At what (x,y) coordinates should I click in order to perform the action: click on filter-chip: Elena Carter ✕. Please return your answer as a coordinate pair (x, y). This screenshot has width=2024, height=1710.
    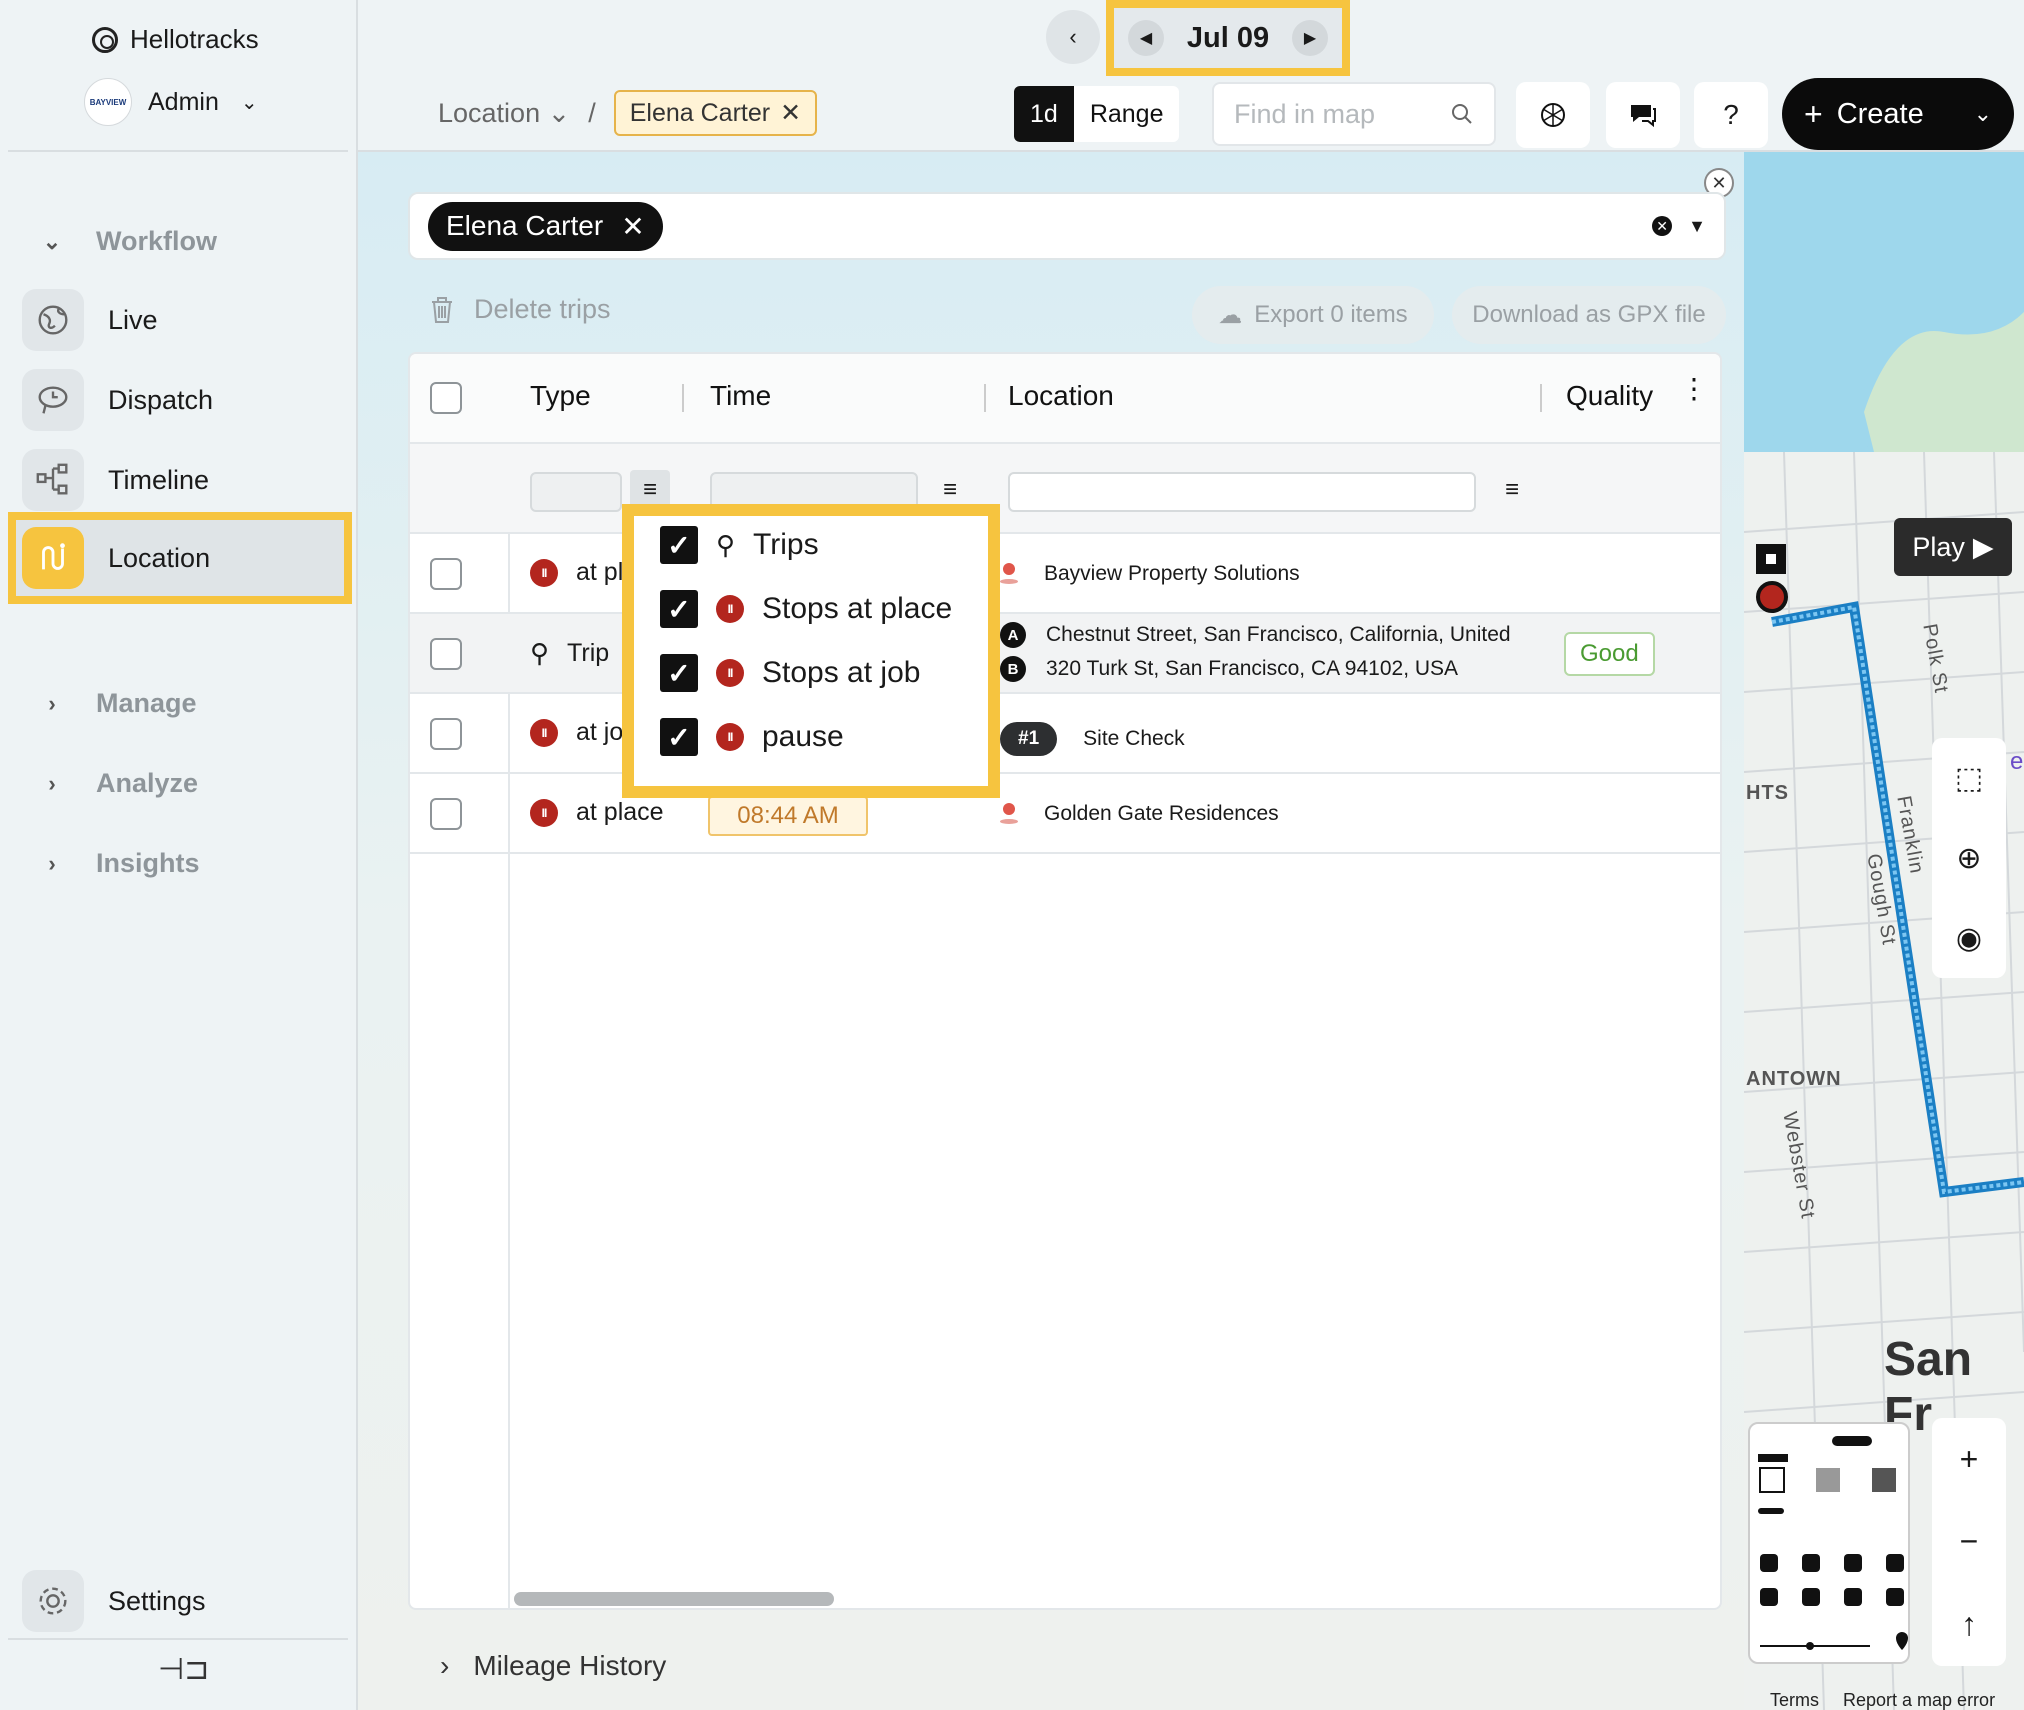
    Looking at the image, I should click on (715, 113).